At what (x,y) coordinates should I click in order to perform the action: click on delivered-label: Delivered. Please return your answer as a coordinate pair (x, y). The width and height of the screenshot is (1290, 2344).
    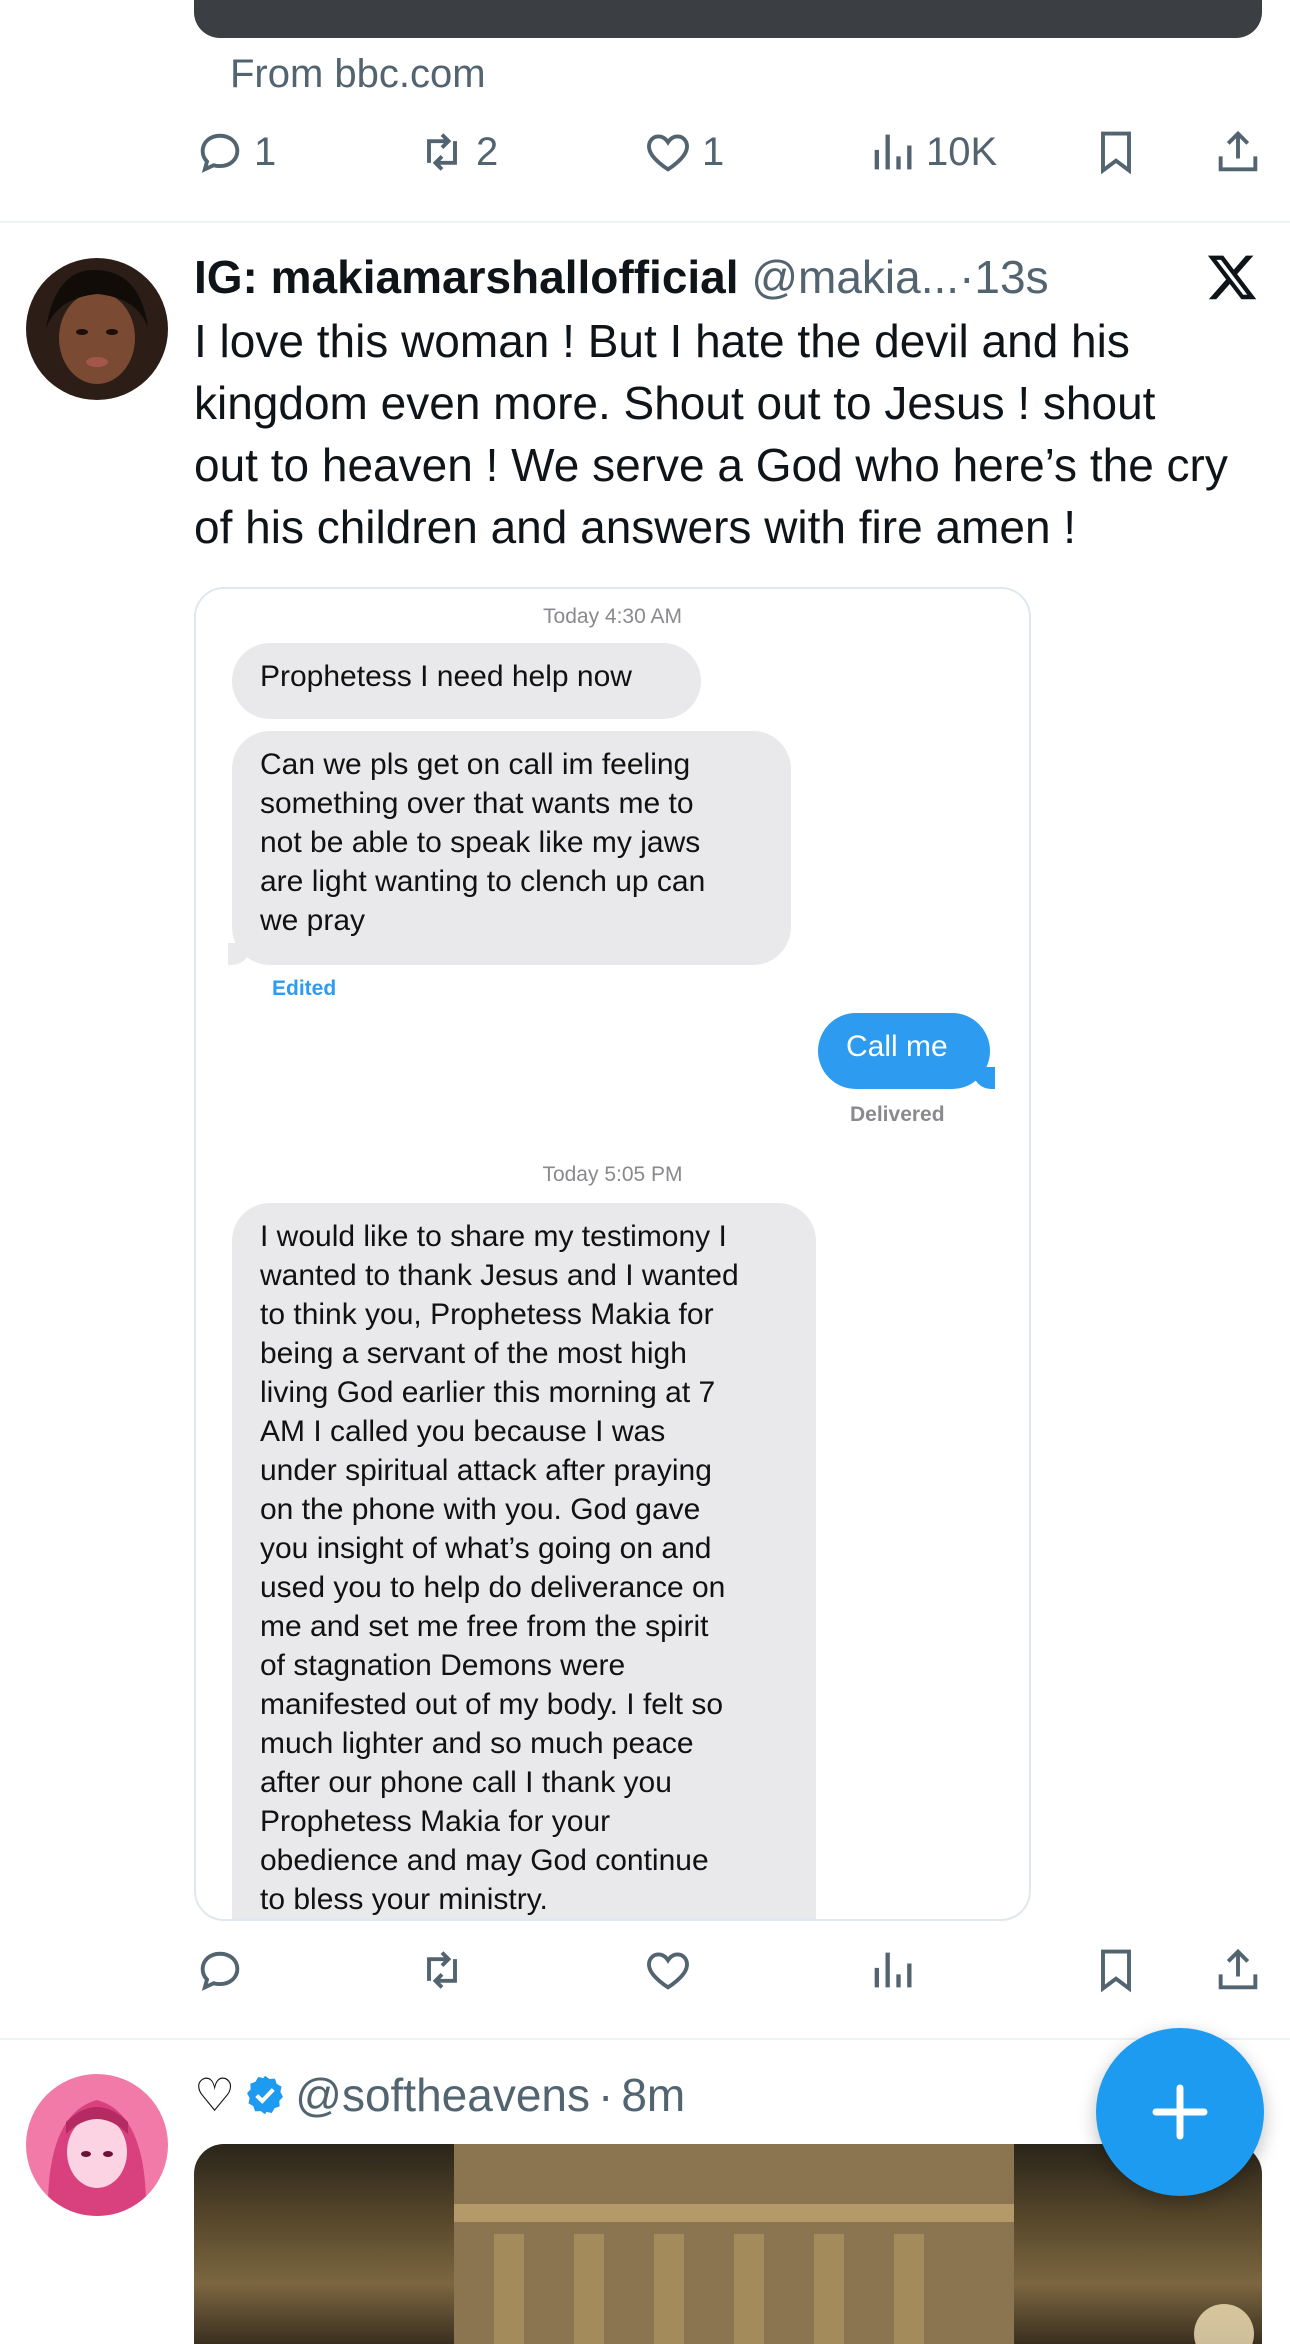
    Looking at the image, I should click on (897, 1114).